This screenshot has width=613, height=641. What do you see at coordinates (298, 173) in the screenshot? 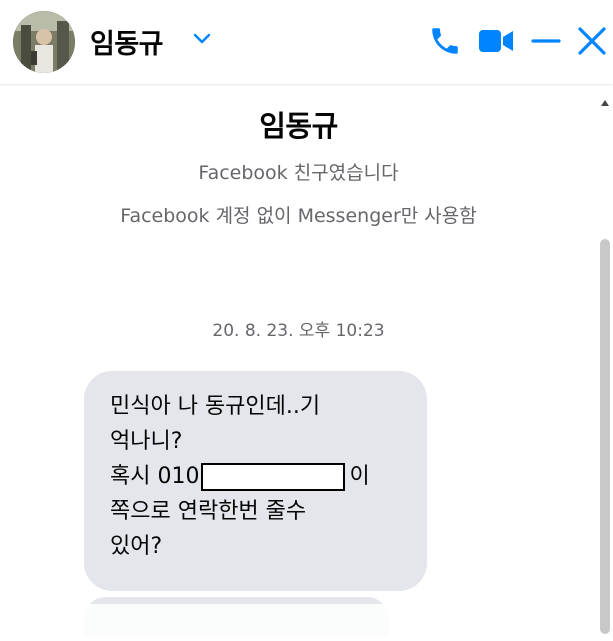
I see `friend-status-text: Facebook 친구였습니다` at bounding box center [298, 173].